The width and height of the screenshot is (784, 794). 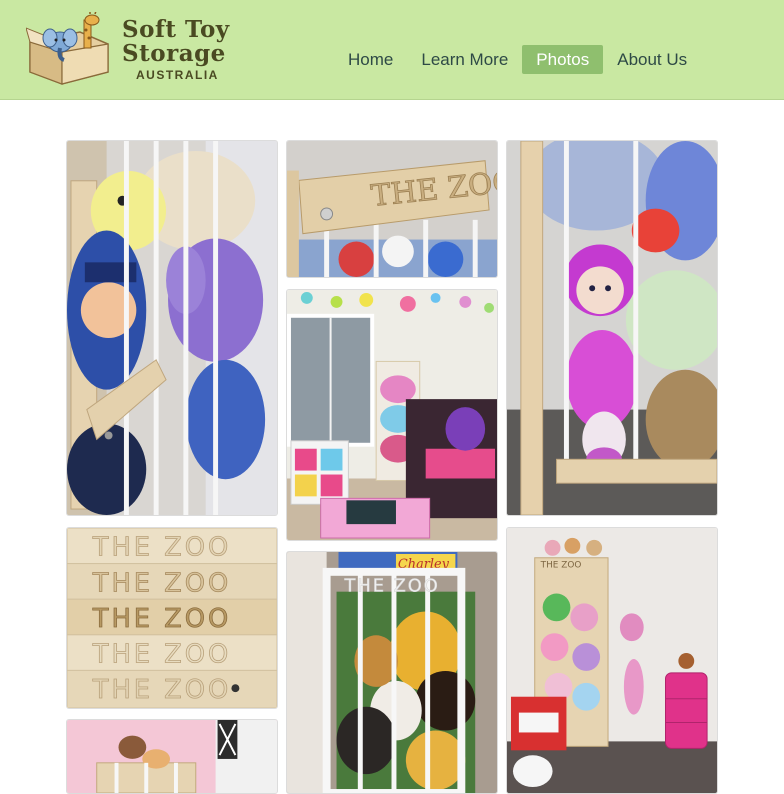 I want to click on photo-toys-frame-image, so click(x=172, y=328).